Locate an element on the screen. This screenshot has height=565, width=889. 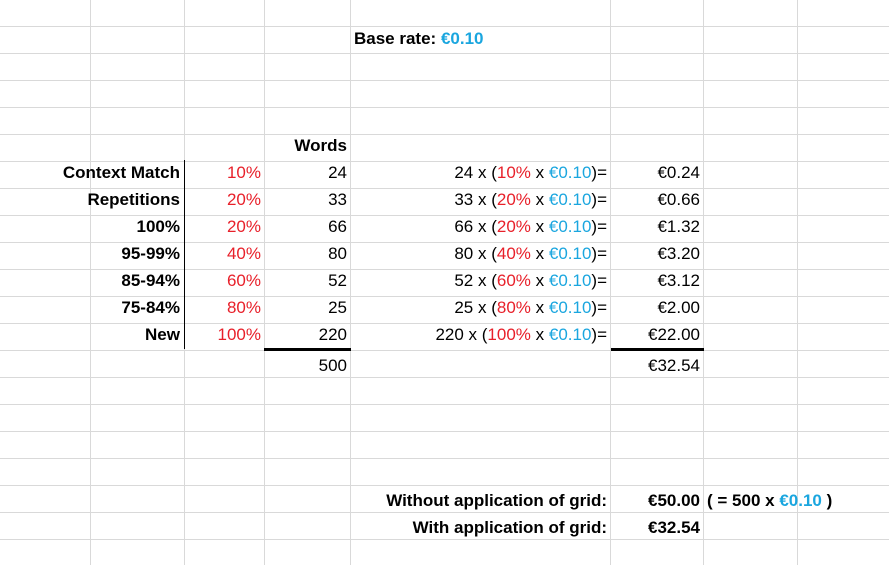
row-percent: 80% is located at coordinates (224, 308).